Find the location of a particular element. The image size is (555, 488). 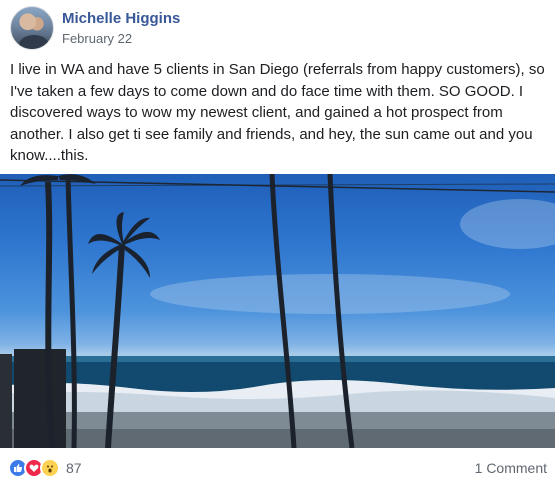

beach-sand is located at coordinates (277, 438).